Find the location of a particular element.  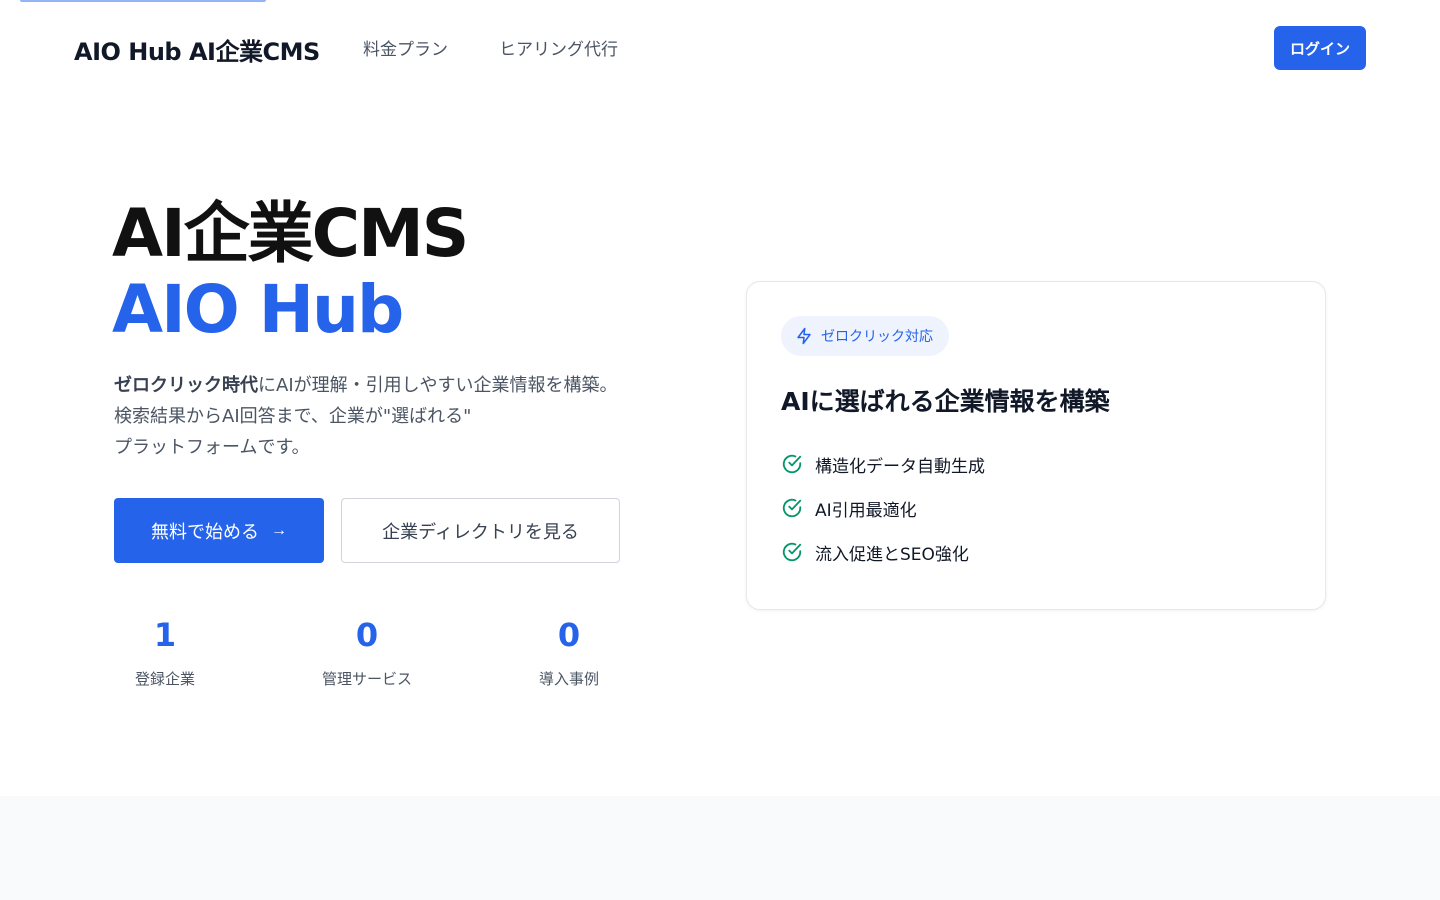

stat-case-studies: 0 導入事例 is located at coordinates (569, 652).